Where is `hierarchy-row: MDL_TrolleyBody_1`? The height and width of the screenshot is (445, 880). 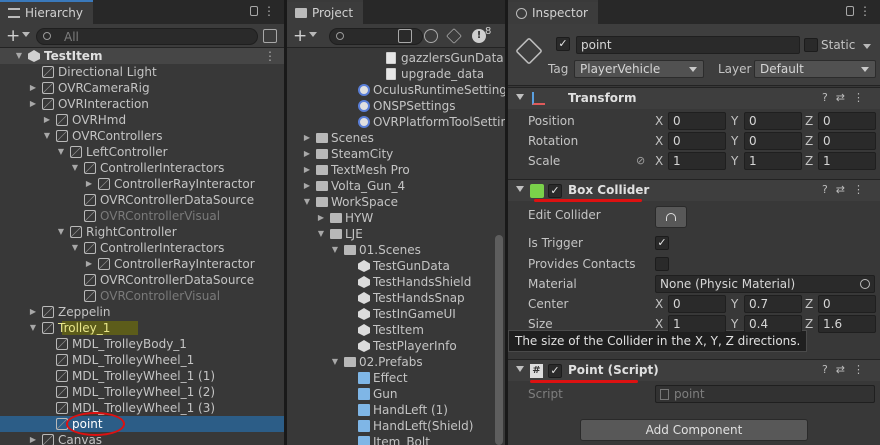
hierarchy-row: MDL_TrolleyBody_1 is located at coordinates (142, 344).